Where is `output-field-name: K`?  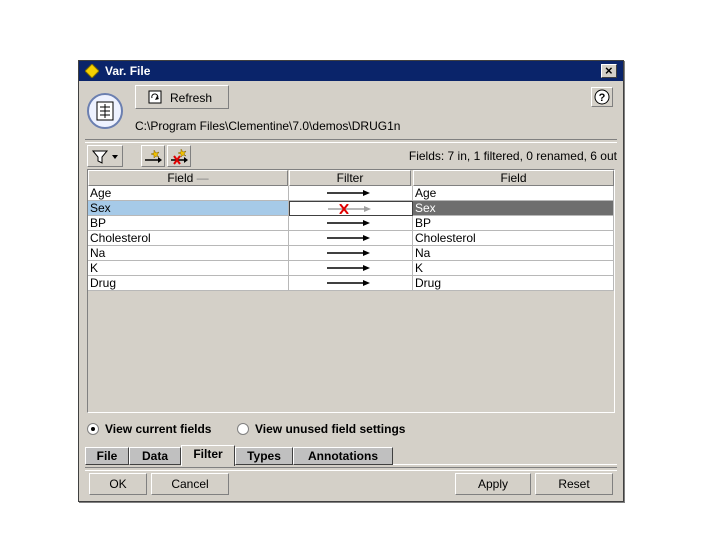 output-field-name: K is located at coordinates (513, 268).